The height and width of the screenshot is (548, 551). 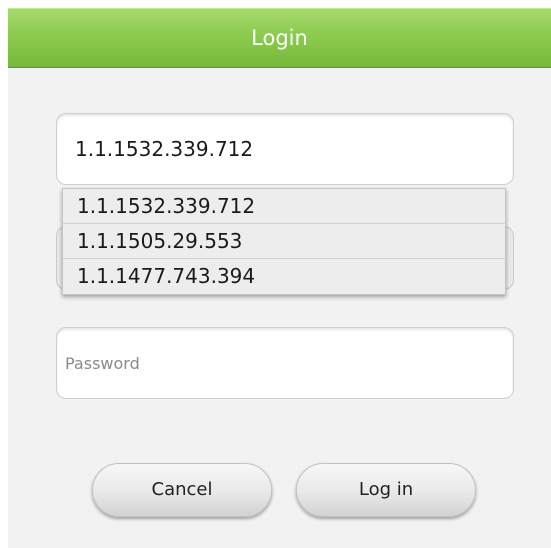 I want to click on password-placeholder: Password, so click(x=102, y=363).